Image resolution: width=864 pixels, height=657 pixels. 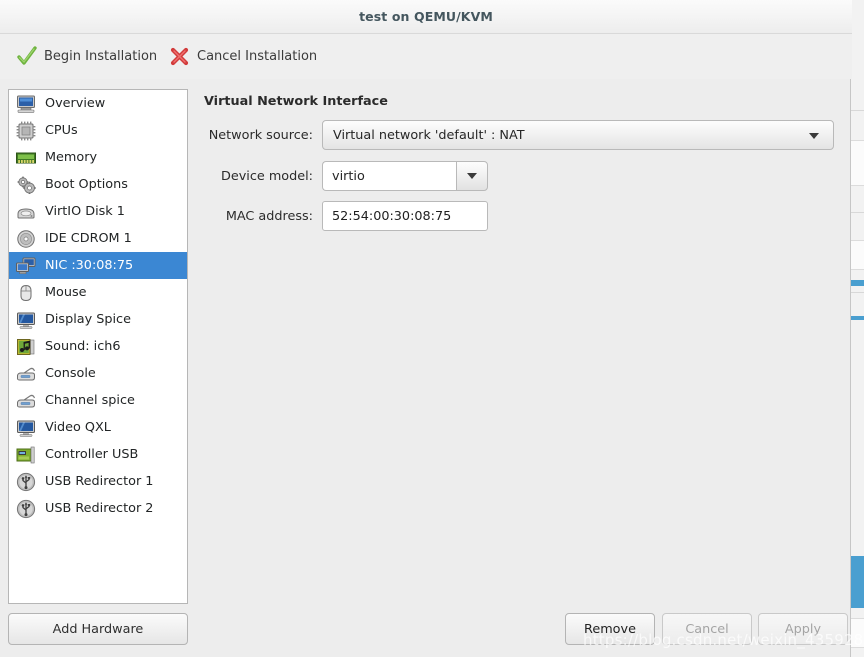 I want to click on hardware-list-item: Sound: ich6, so click(x=98, y=346).